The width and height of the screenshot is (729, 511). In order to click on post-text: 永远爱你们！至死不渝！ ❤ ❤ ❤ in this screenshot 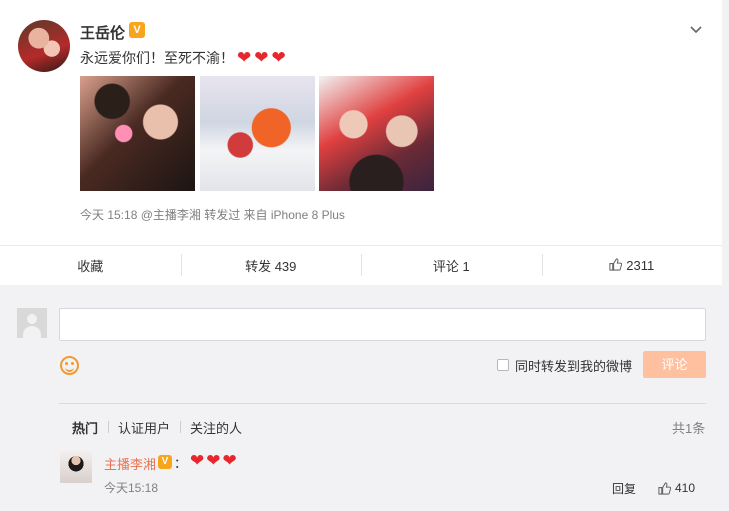, I will do `click(183, 58)`.